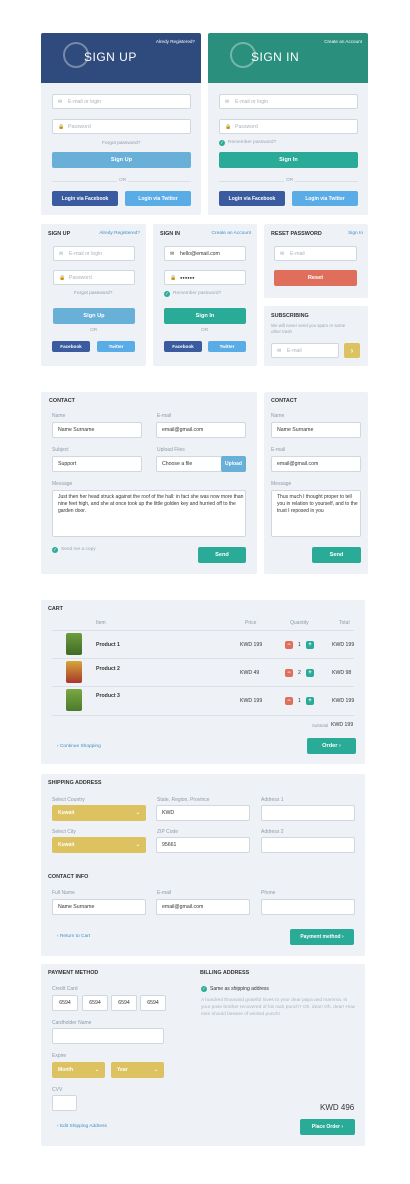 The image size is (410, 1184). Describe the element at coordinates (205, 277) in the screenshot. I see `password-input: 🔒 ●●●●●●` at that location.